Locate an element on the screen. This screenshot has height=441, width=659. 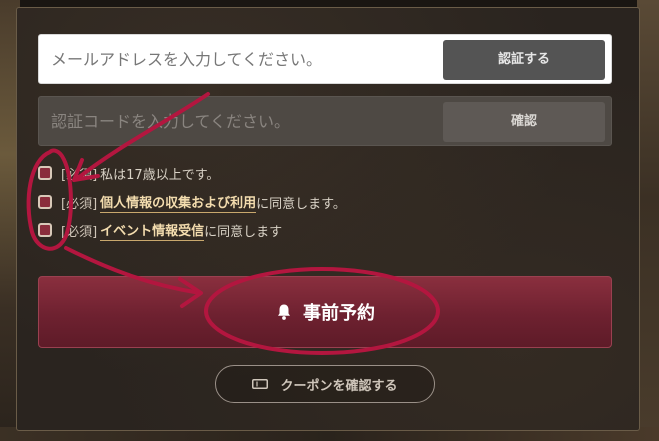
verification-code-field: 認証コードを入力してください。 確認 is located at coordinates (325, 121).